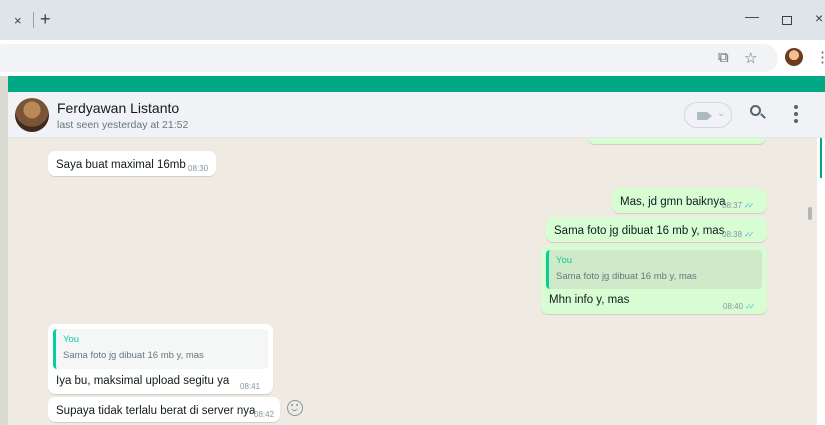  Describe the element at coordinates (295, 408) in the screenshot. I see `react-emoji-icon` at that location.